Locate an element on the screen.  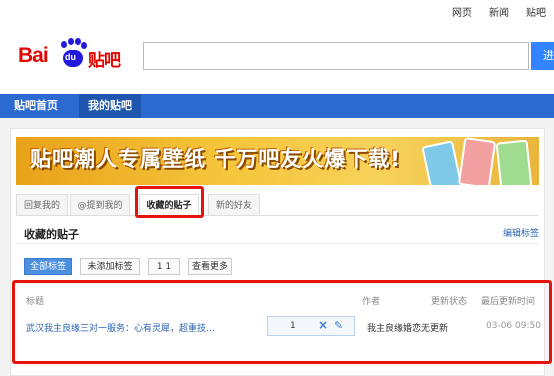
paw-icon: du is located at coordinates (73, 53).